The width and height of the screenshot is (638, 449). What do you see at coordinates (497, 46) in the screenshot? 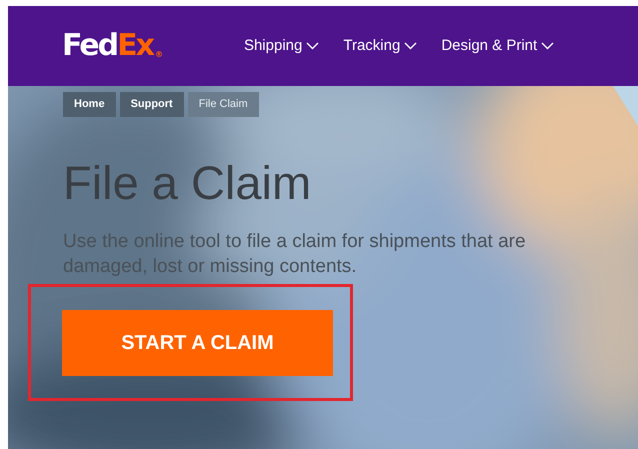
I see `nav-menu: Design & Print` at bounding box center [497, 46].